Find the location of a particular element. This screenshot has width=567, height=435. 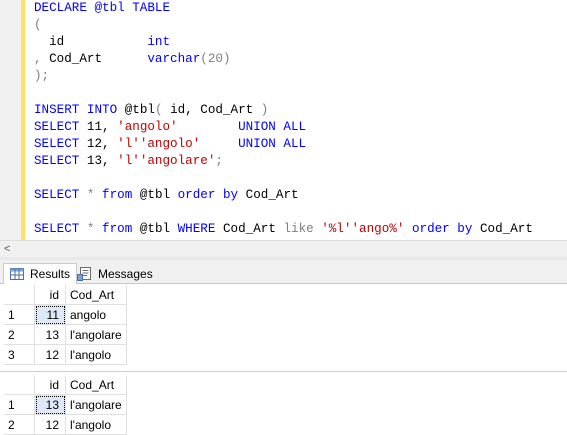

tab-results: Results is located at coordinates (40, 273).